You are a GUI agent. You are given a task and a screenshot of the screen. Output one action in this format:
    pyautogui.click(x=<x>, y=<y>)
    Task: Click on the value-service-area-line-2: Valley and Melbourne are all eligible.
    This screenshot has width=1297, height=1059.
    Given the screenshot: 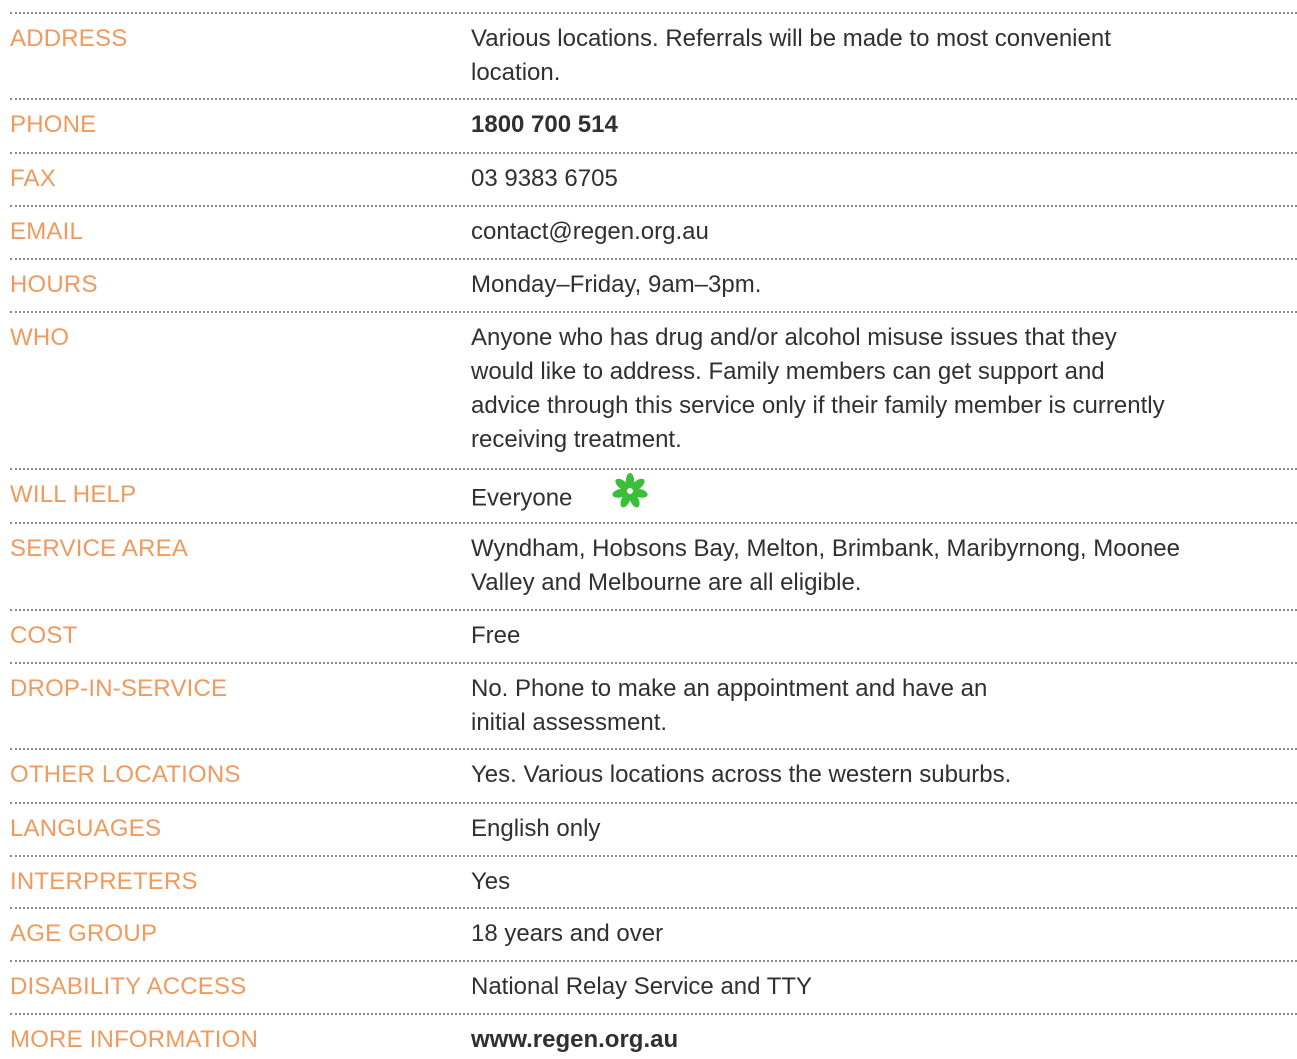 What is the action you would take?
    pyautogui.click(x=666, y=582)
    